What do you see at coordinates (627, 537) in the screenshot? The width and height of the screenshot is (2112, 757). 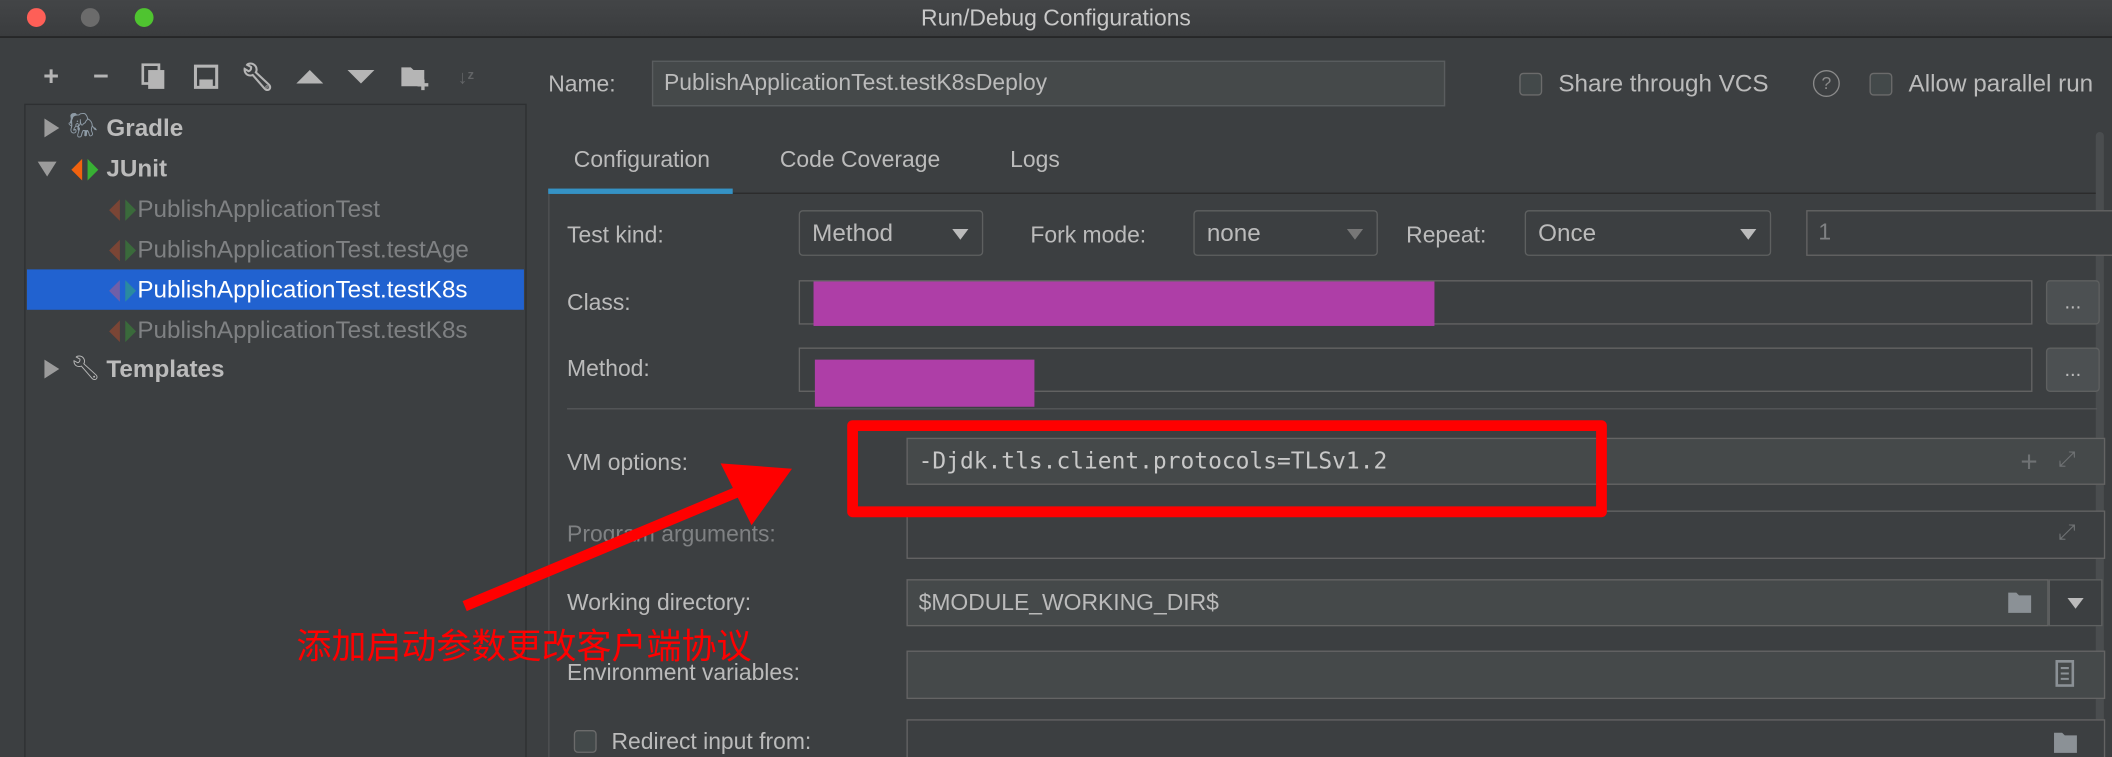 I see `annotation-arrow` at bounding box center [627, 537].